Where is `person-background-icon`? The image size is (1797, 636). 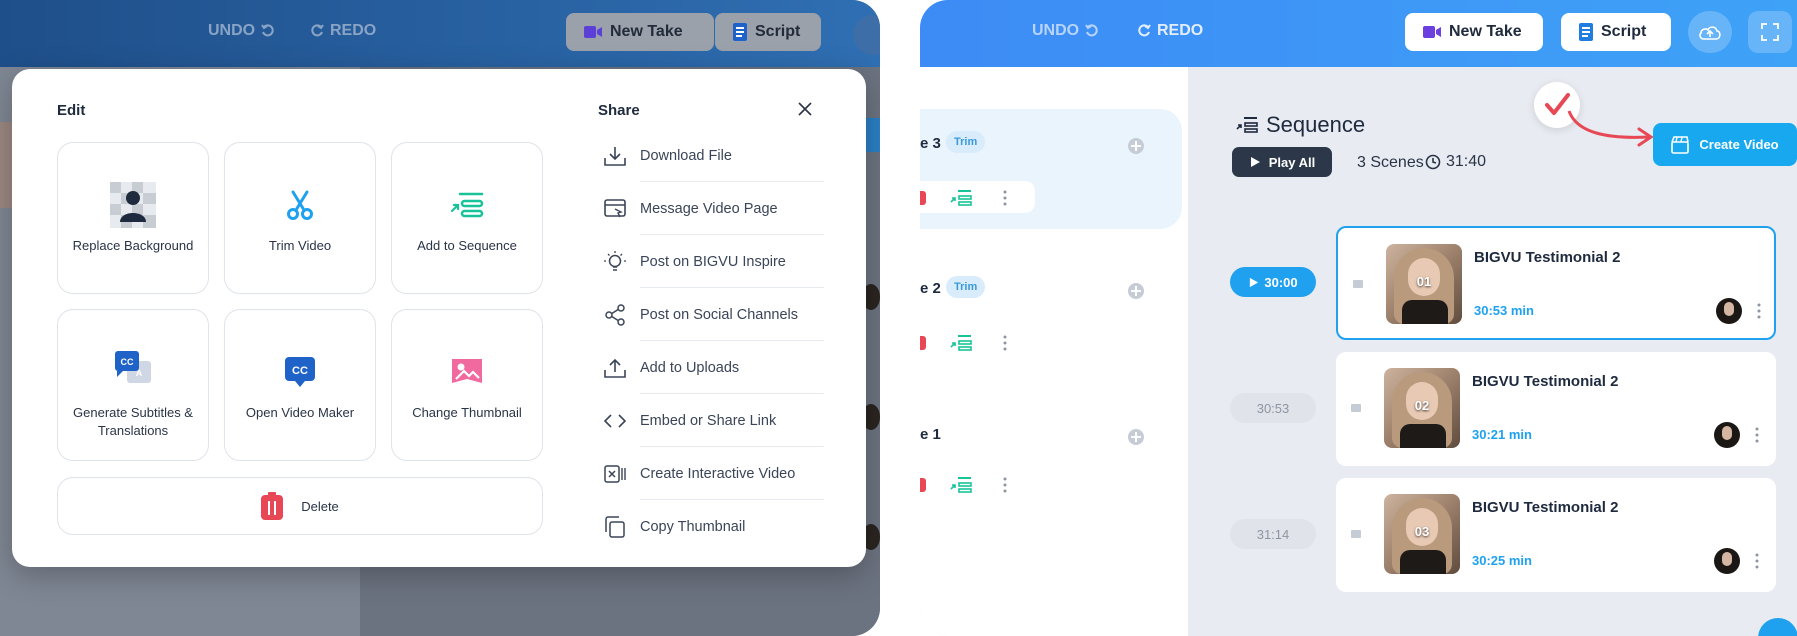
person-background-icon is located at coordinates (133, 205).